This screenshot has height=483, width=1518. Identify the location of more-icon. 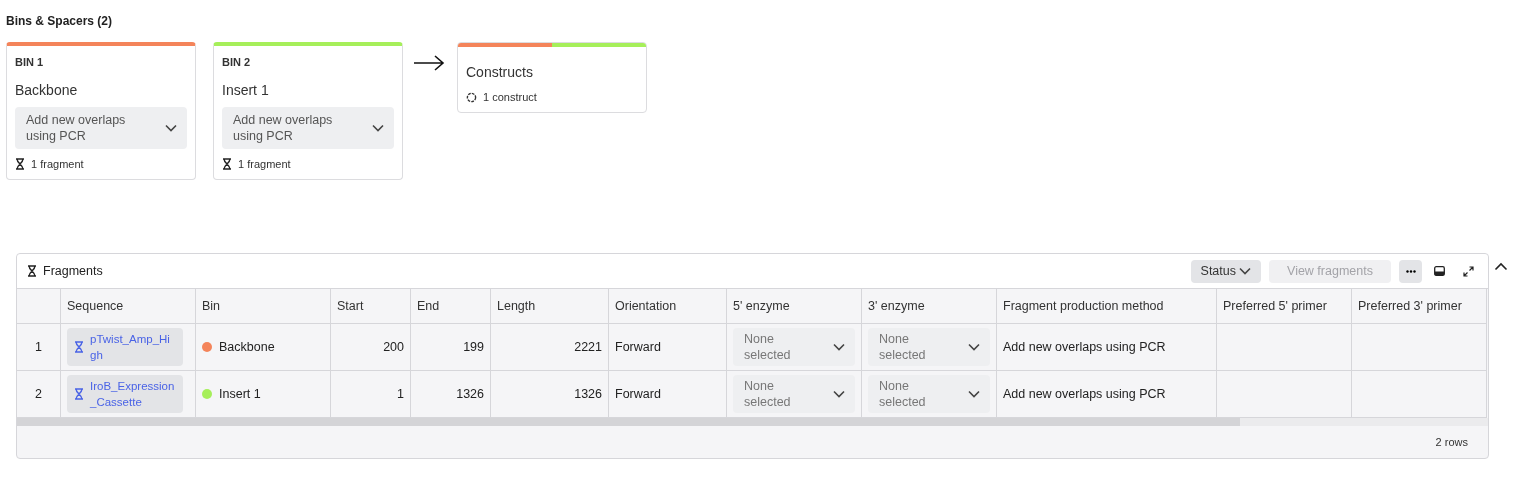
(1410, 271).